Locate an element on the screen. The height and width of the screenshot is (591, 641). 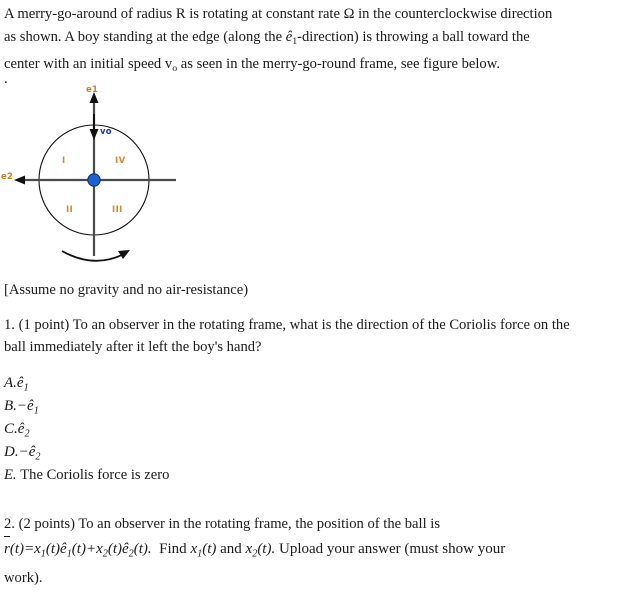
find-x1-arg: (t) is located at coordinates (209, 549).